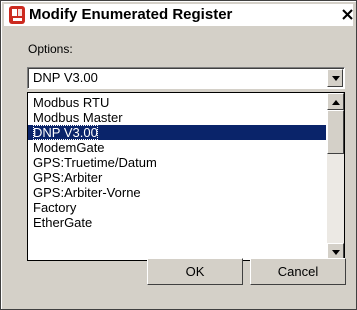 The height and width of the screenshot is (310, 357). I want to click on app-icon, so click(17, 15).